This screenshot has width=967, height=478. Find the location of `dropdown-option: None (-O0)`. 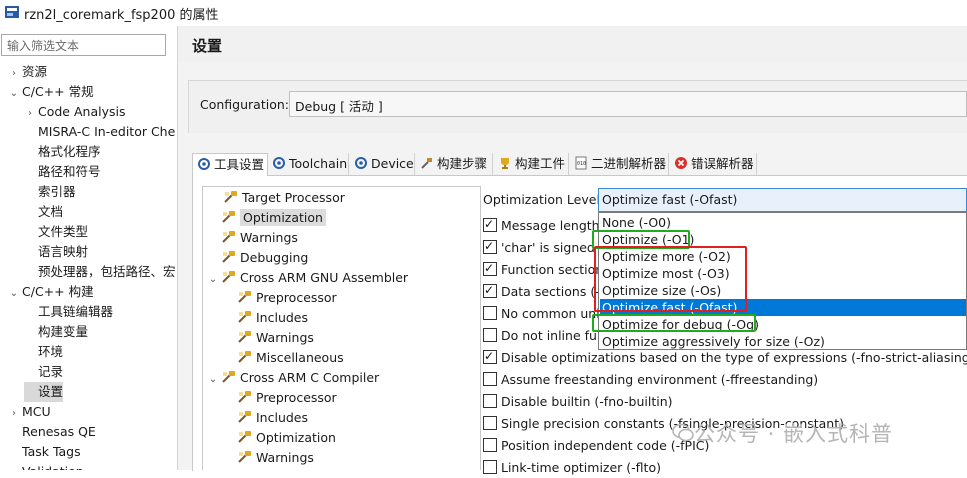

dropdown-option: None (-O0) is located at coordinates (783, 222).